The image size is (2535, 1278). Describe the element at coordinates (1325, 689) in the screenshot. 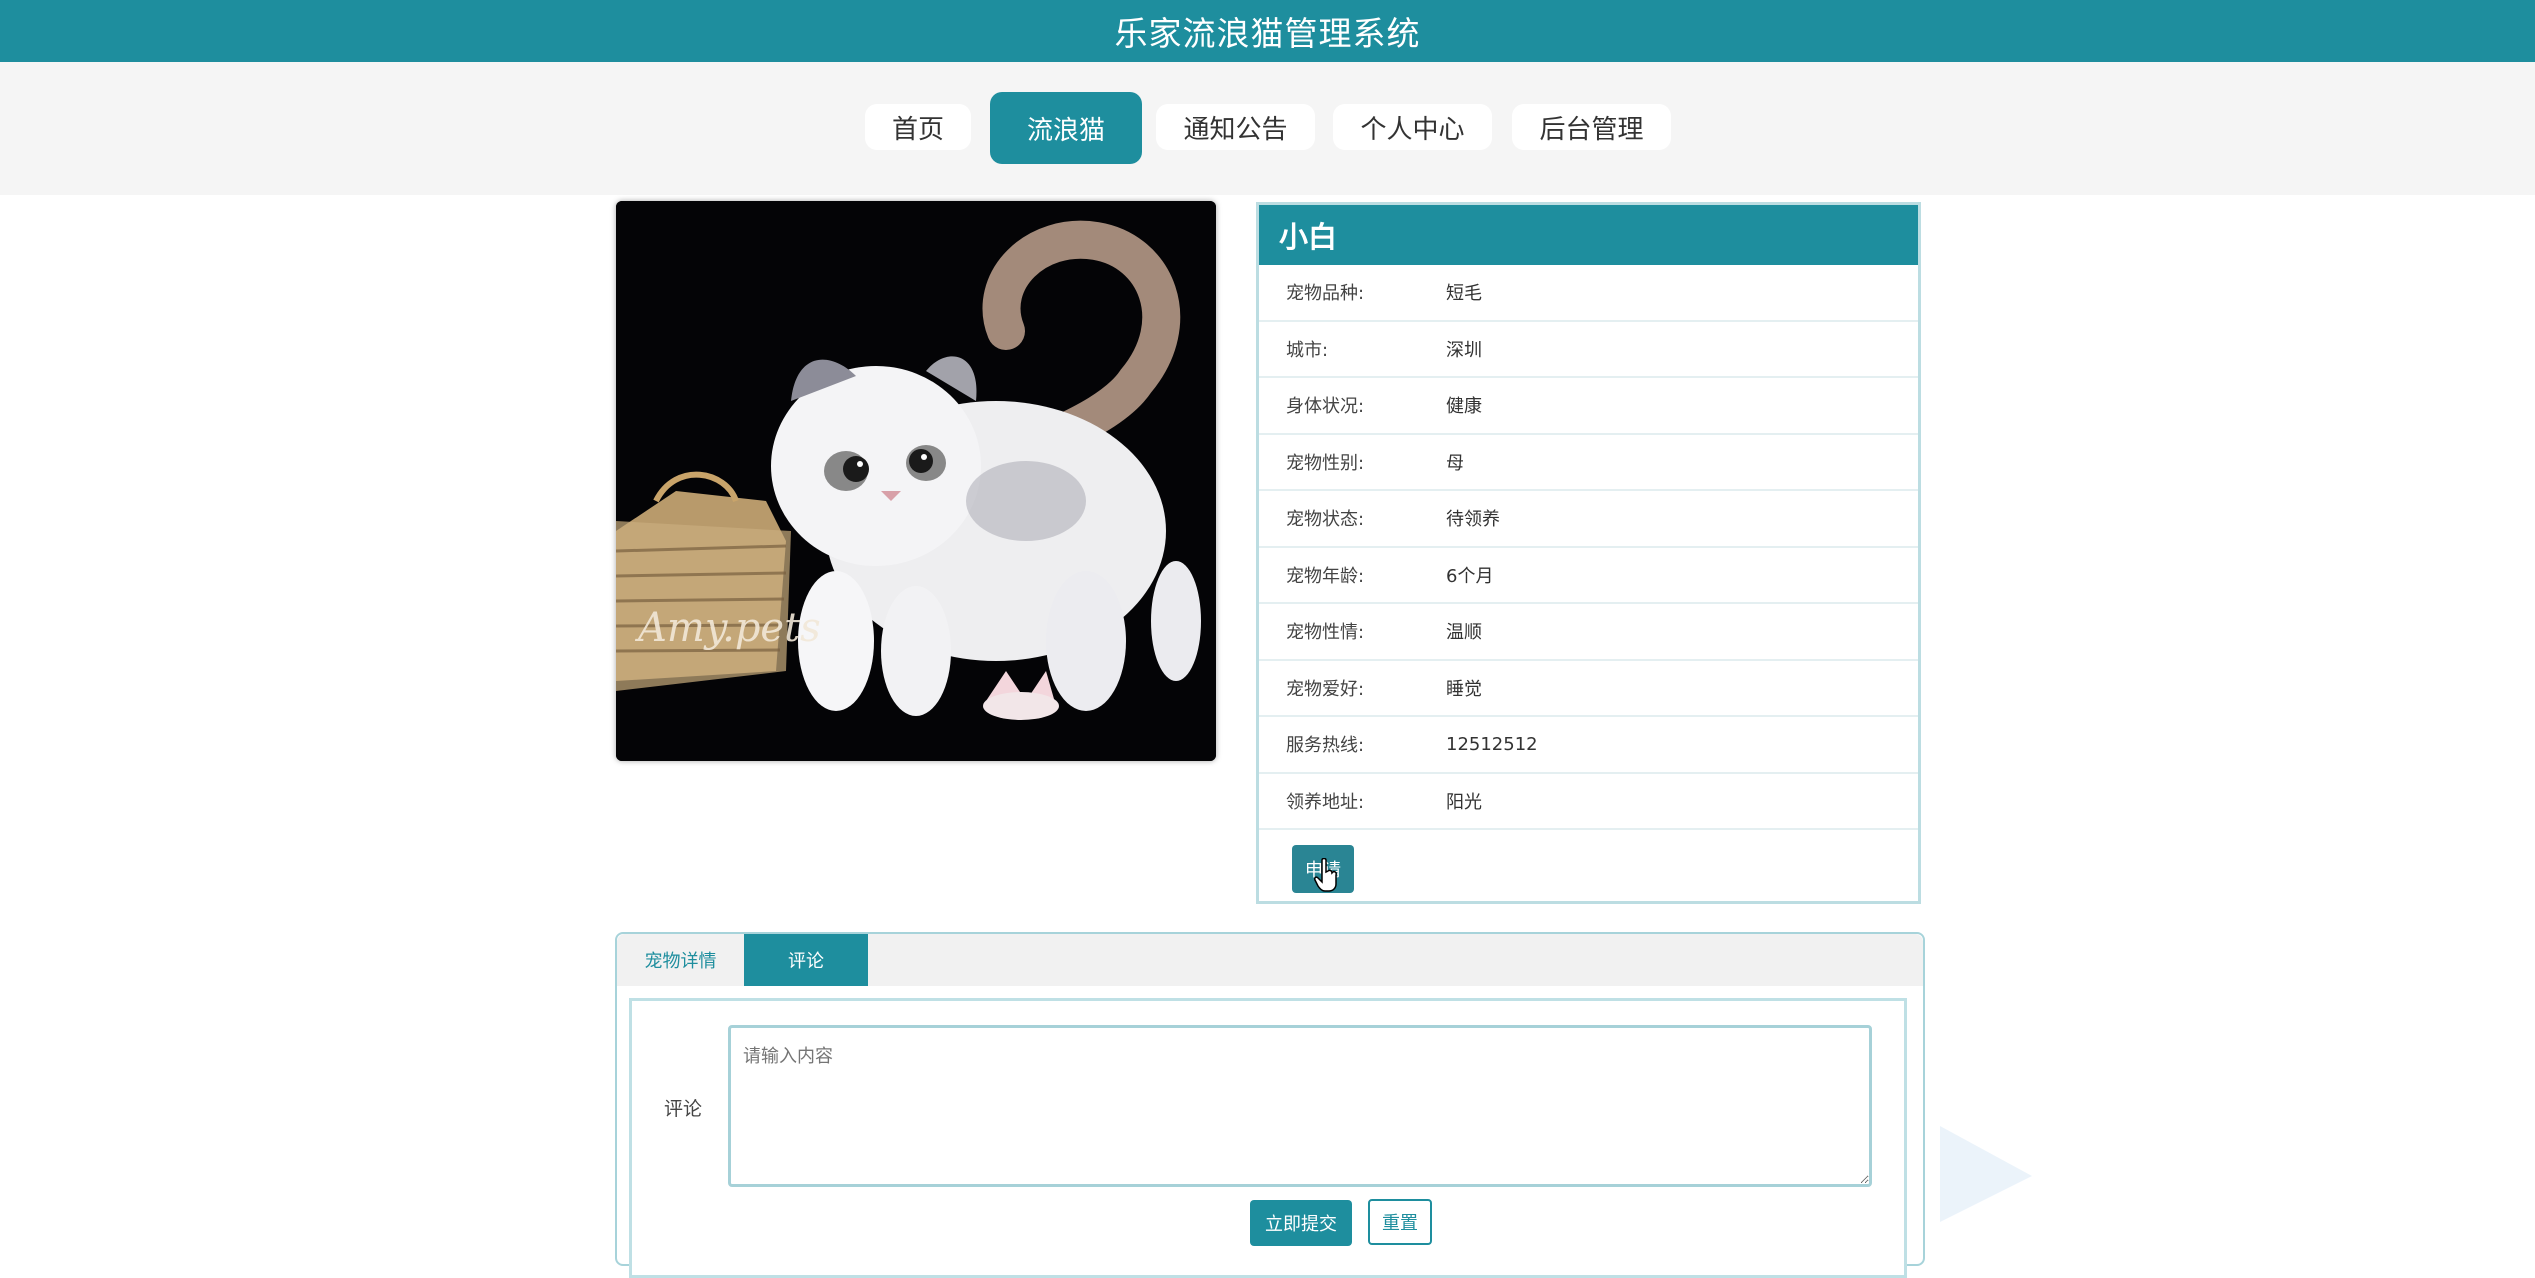

I see `field-label: 宠物爱好:` at that location.